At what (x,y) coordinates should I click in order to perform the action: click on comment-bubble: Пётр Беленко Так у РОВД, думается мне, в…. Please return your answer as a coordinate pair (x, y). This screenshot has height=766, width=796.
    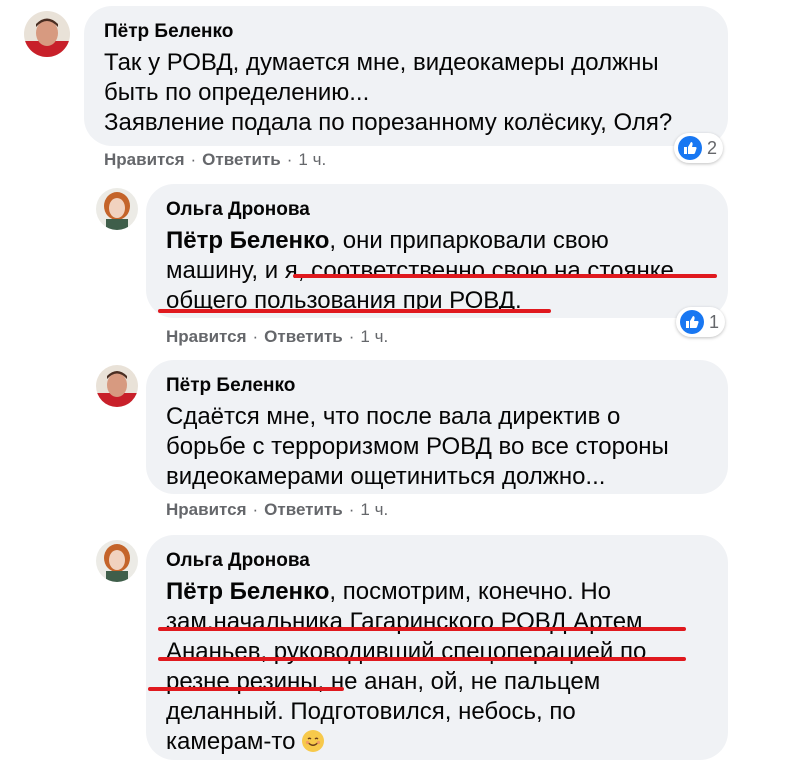
    Looking at the image, I should click on (406, 76).